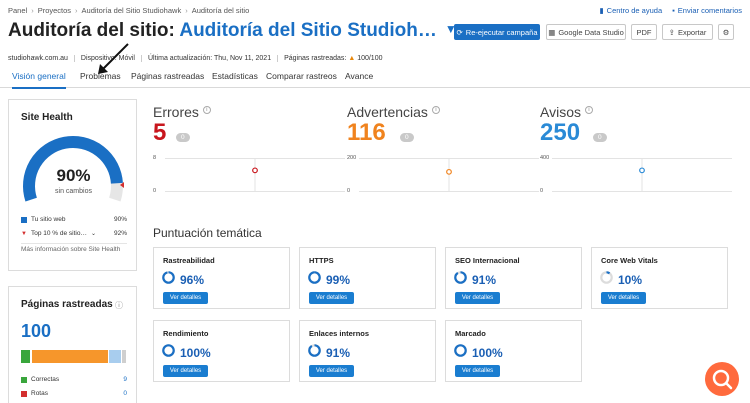 The width and height of the screenshot is (750, 403). Describe the element at coordinates (709, 10) in the screenshot. I see `feedback-link-label: Enviar comentarios` at that location.